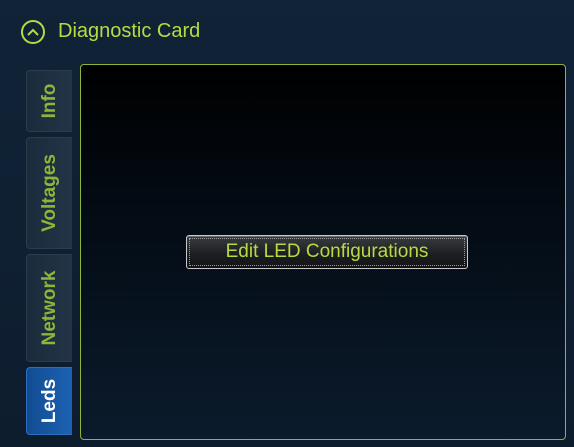  I want to click on tab-voltages-label: Voltages, so click(49, 193).